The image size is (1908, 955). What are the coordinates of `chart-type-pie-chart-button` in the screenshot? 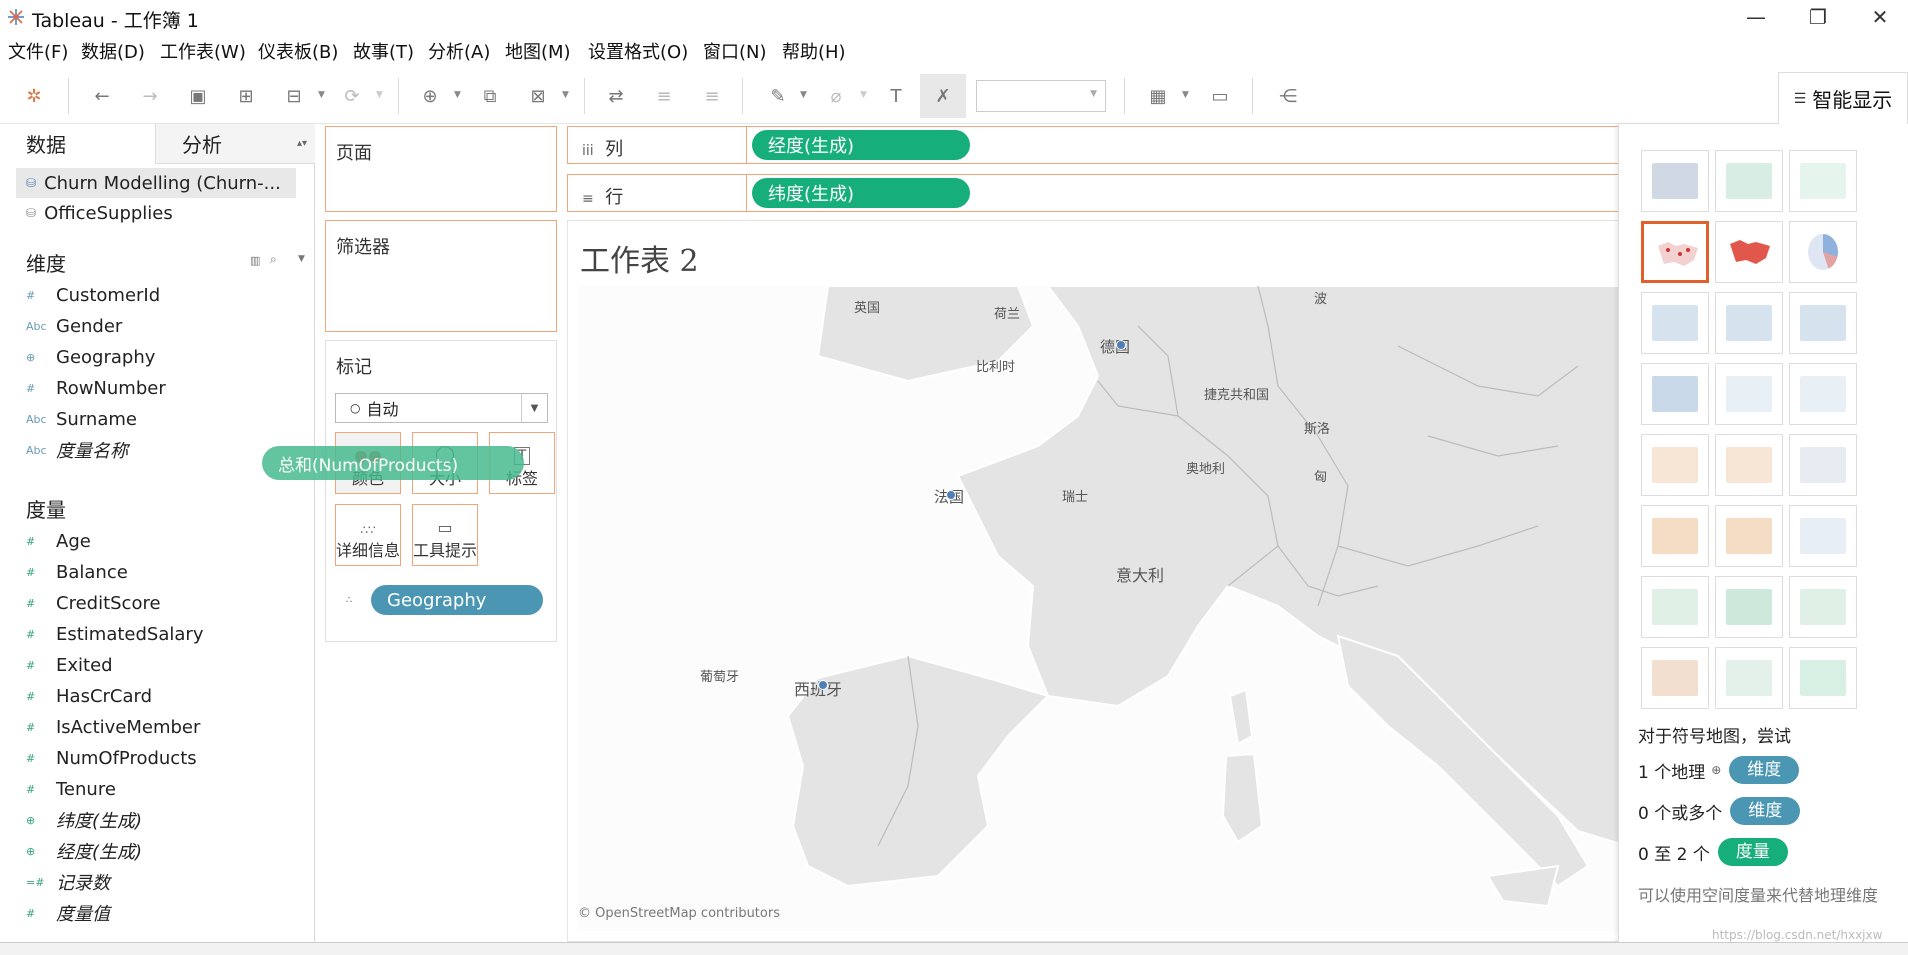 It's located at (1823, 252).